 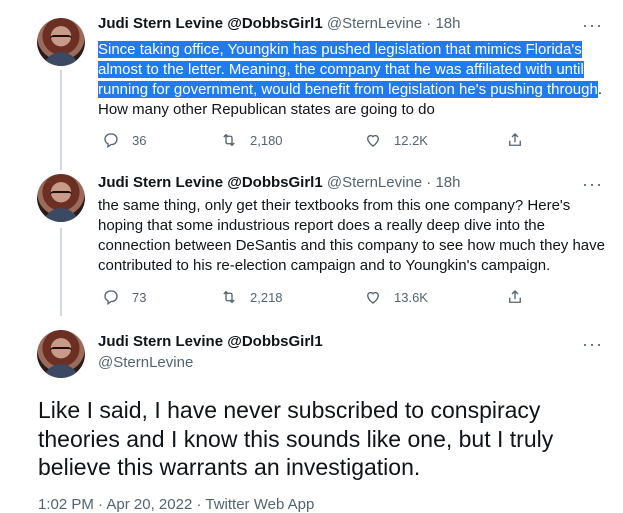 I want to click on retweet-count: 2,218, so click(x=266, y=297).